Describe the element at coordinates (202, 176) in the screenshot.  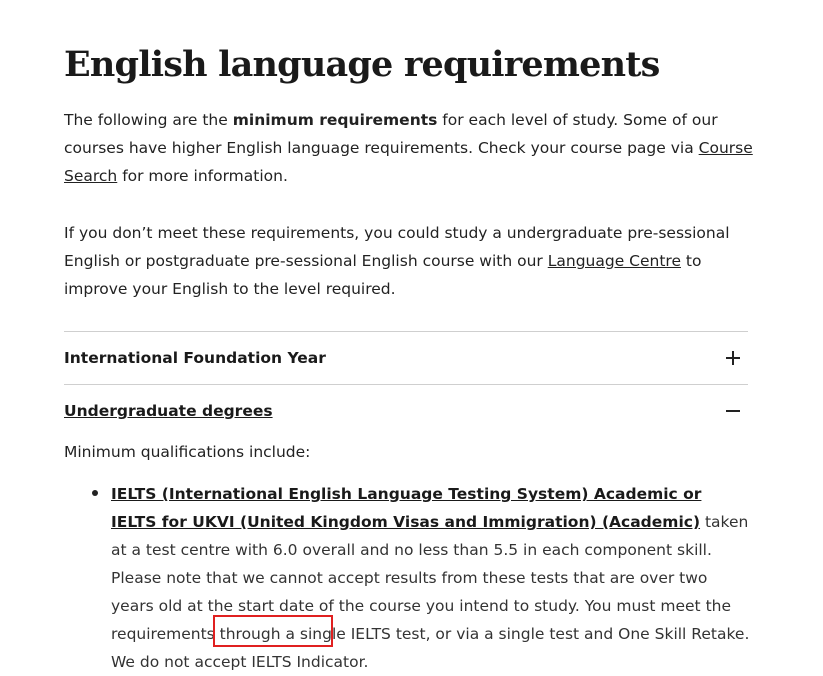
I see `intro-text: for more information.` at that location.